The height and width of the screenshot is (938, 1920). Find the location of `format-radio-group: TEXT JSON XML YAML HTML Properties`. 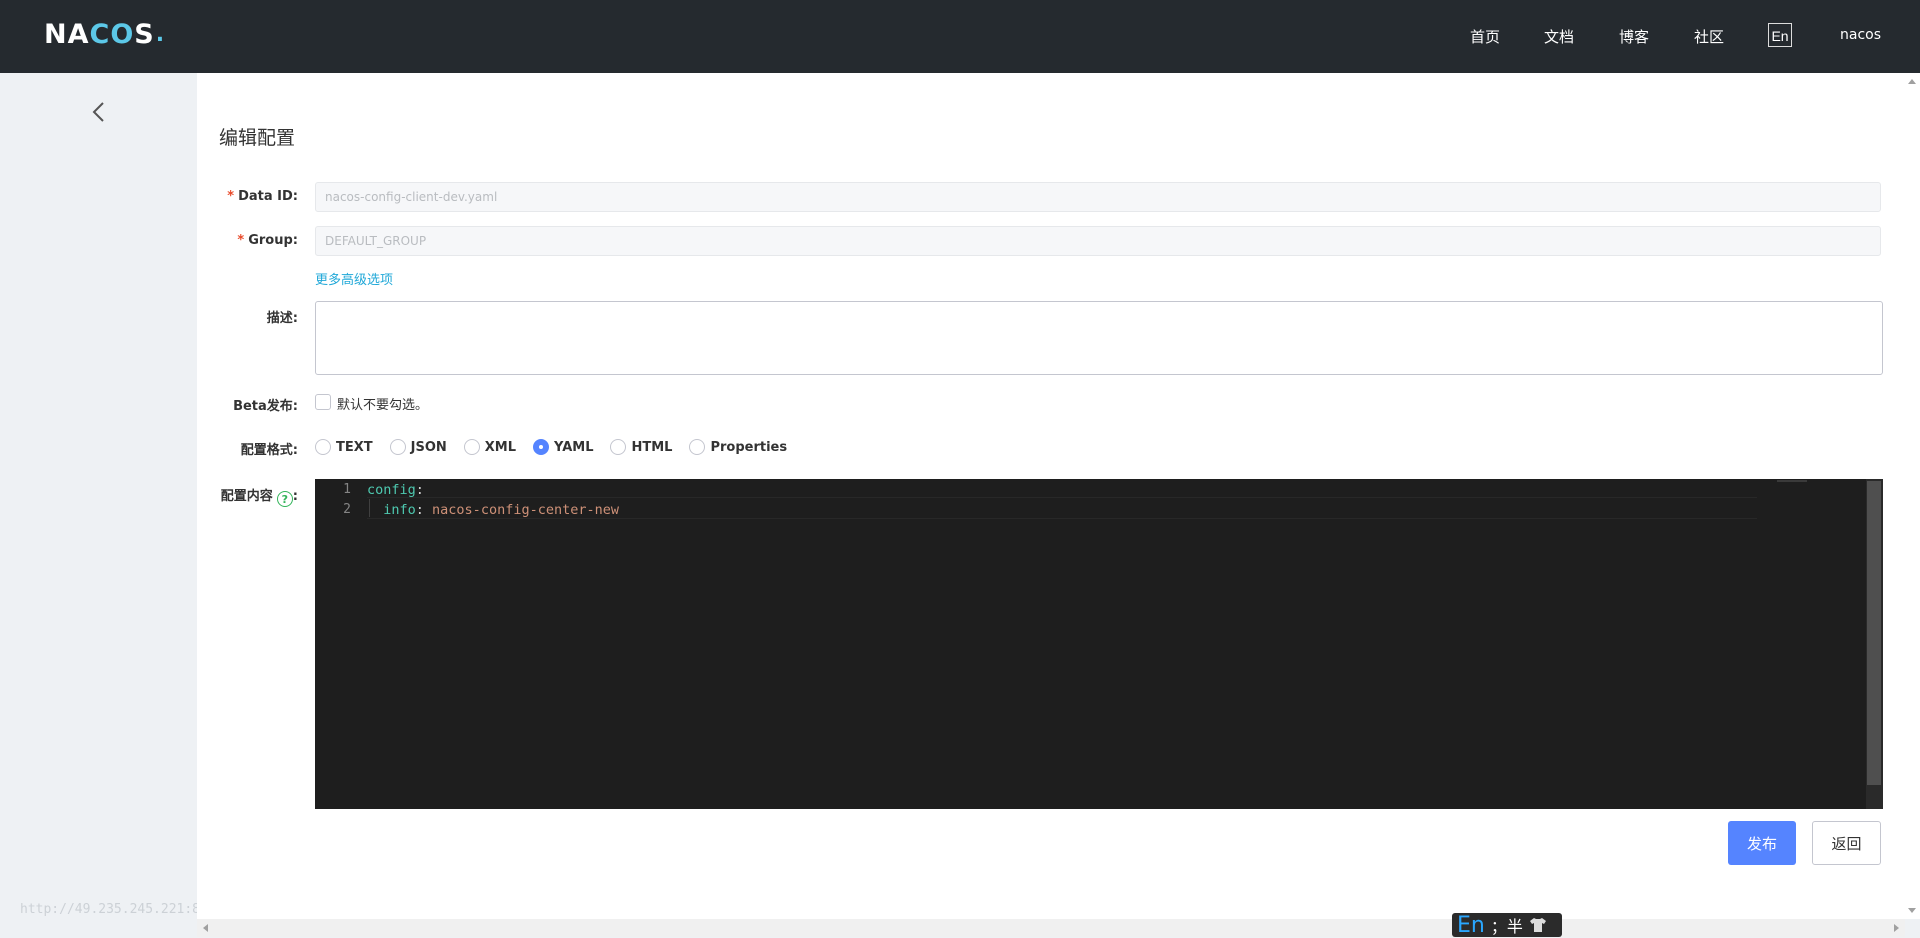

format-radio-group: TEXT JSON XML YAML HTML Properties is located at coordinates (559, 447).